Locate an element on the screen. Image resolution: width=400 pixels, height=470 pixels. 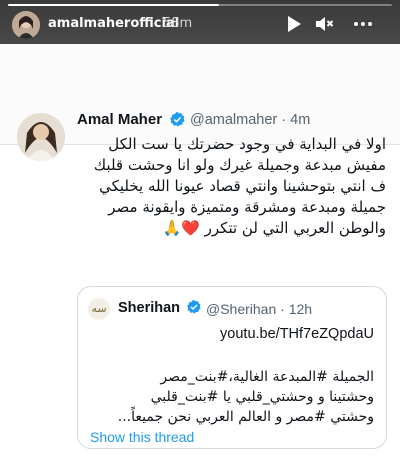
tweet-line: مفيش مبدعة وجميلة غيرك ولو انا وحشت قلبك is located at coordinates (239, 165).